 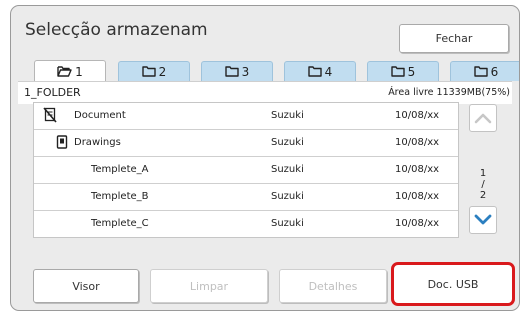 I want to click on folder-open-icon, so click(x=64, y=71).